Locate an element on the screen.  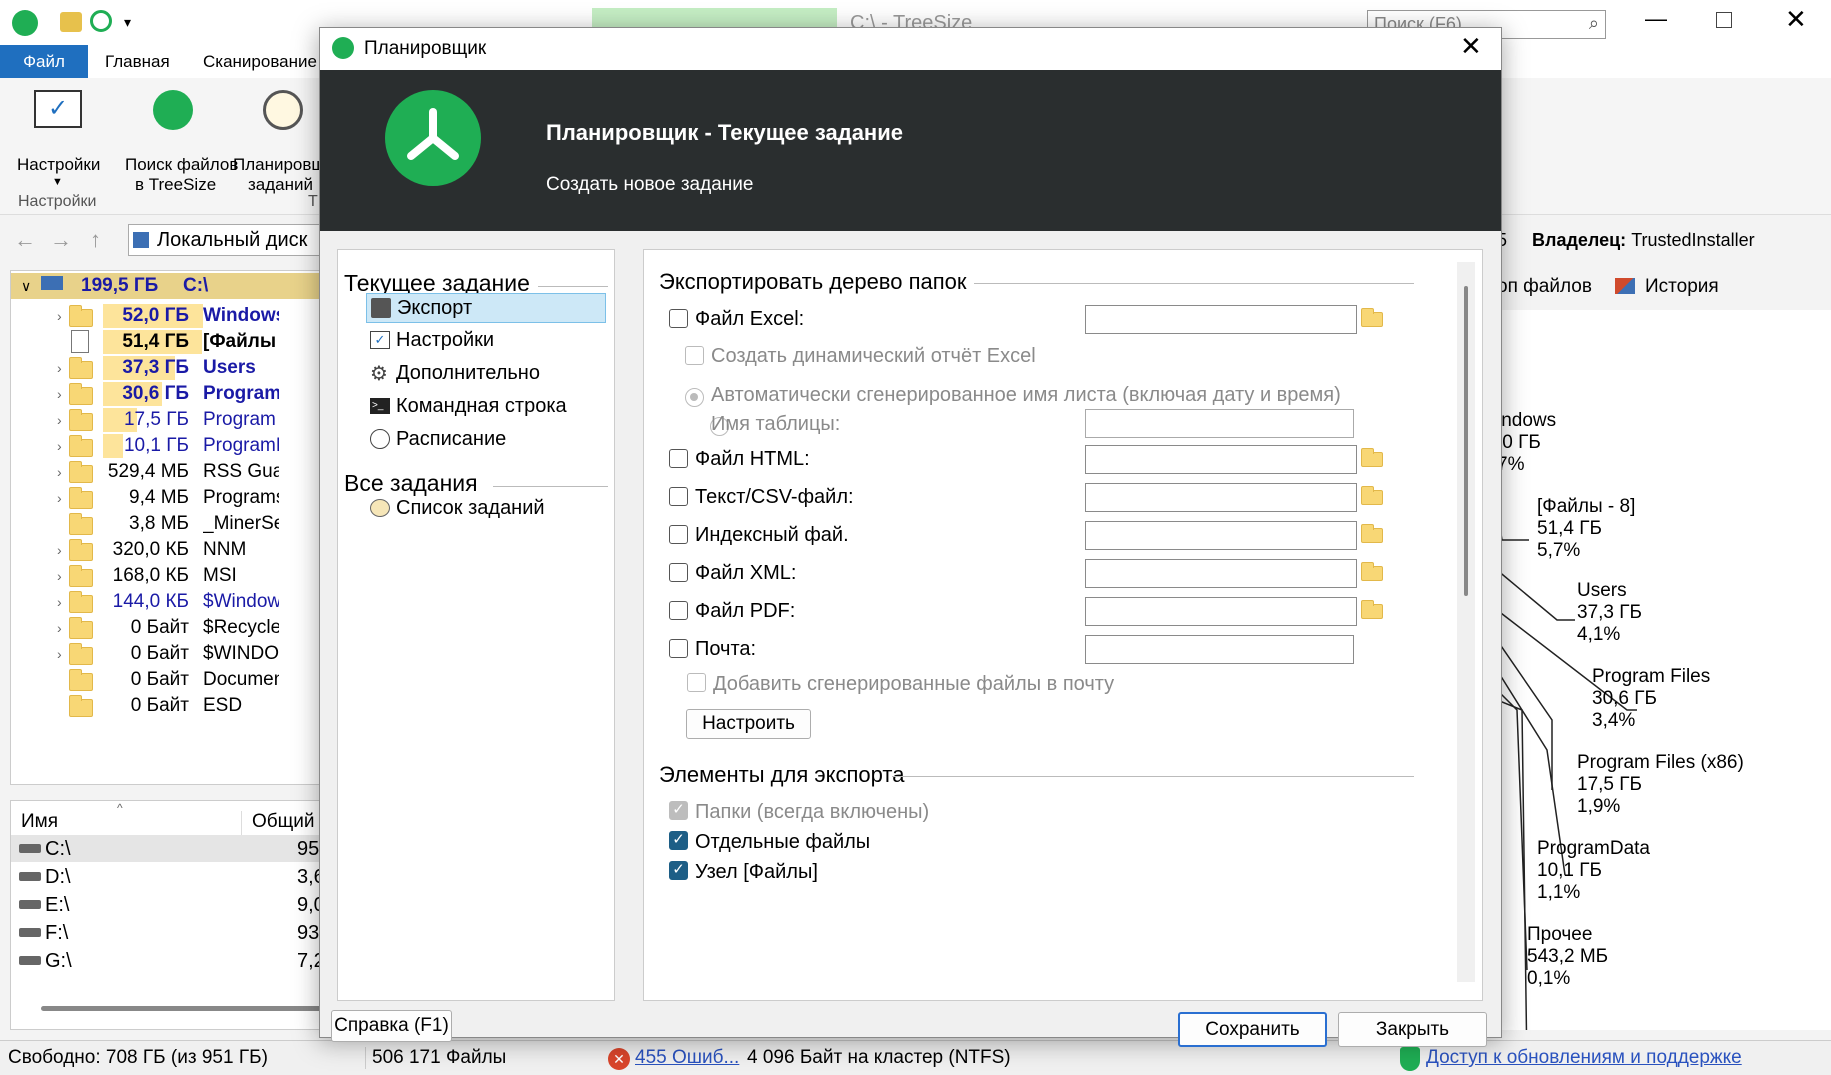
tree-row: › 52,0 ГБ Windows is located at coordinates (170, 316).